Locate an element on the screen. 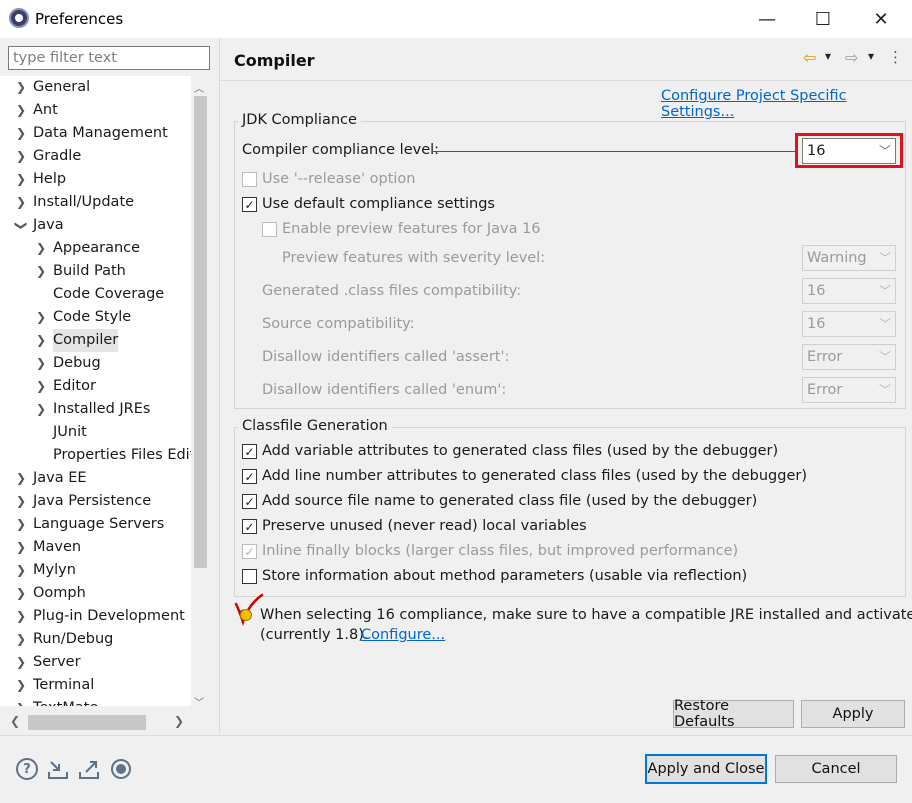 This screenshot has height=803, width=912. minimize-button: — is located at coordinates (767, 19).